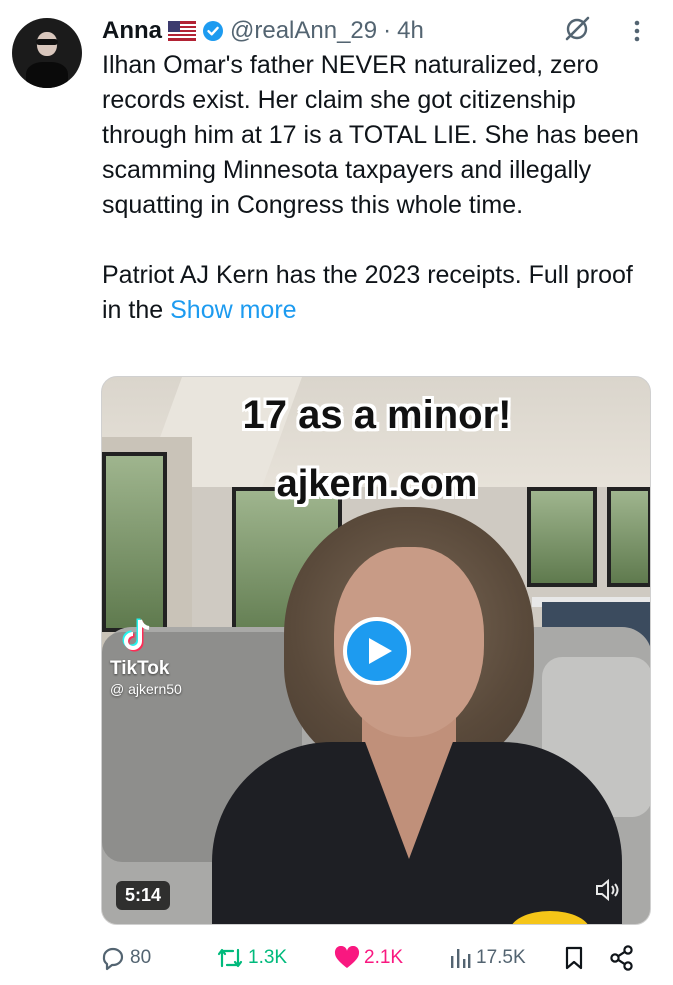  I want to click on reply-icon, so click(113, 959).